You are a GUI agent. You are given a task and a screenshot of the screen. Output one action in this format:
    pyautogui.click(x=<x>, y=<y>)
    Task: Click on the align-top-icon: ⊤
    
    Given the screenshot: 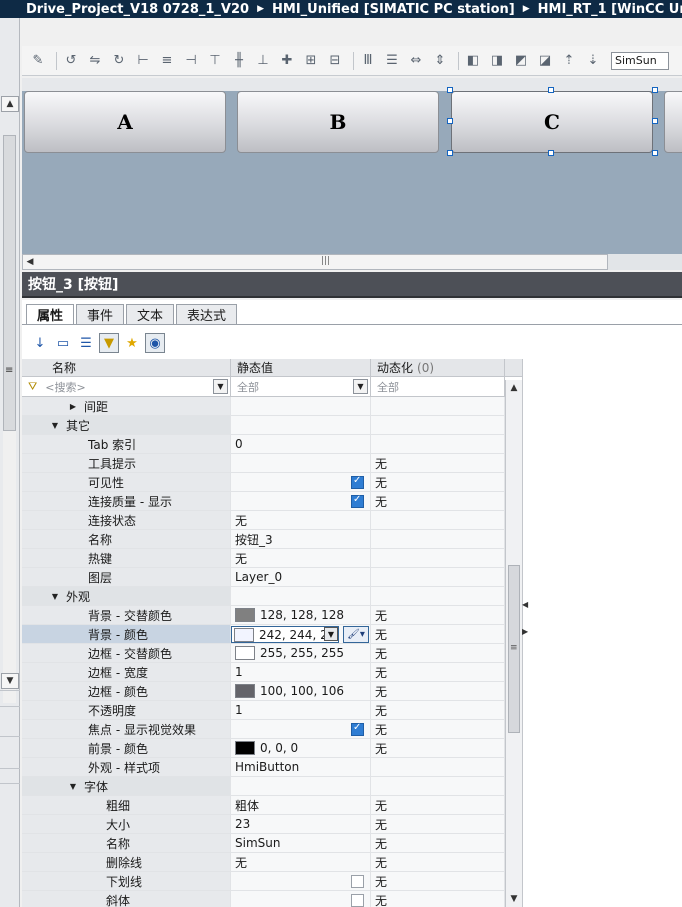 What is the action you would take?
    pyautogui.click(x=215, y=61)
    